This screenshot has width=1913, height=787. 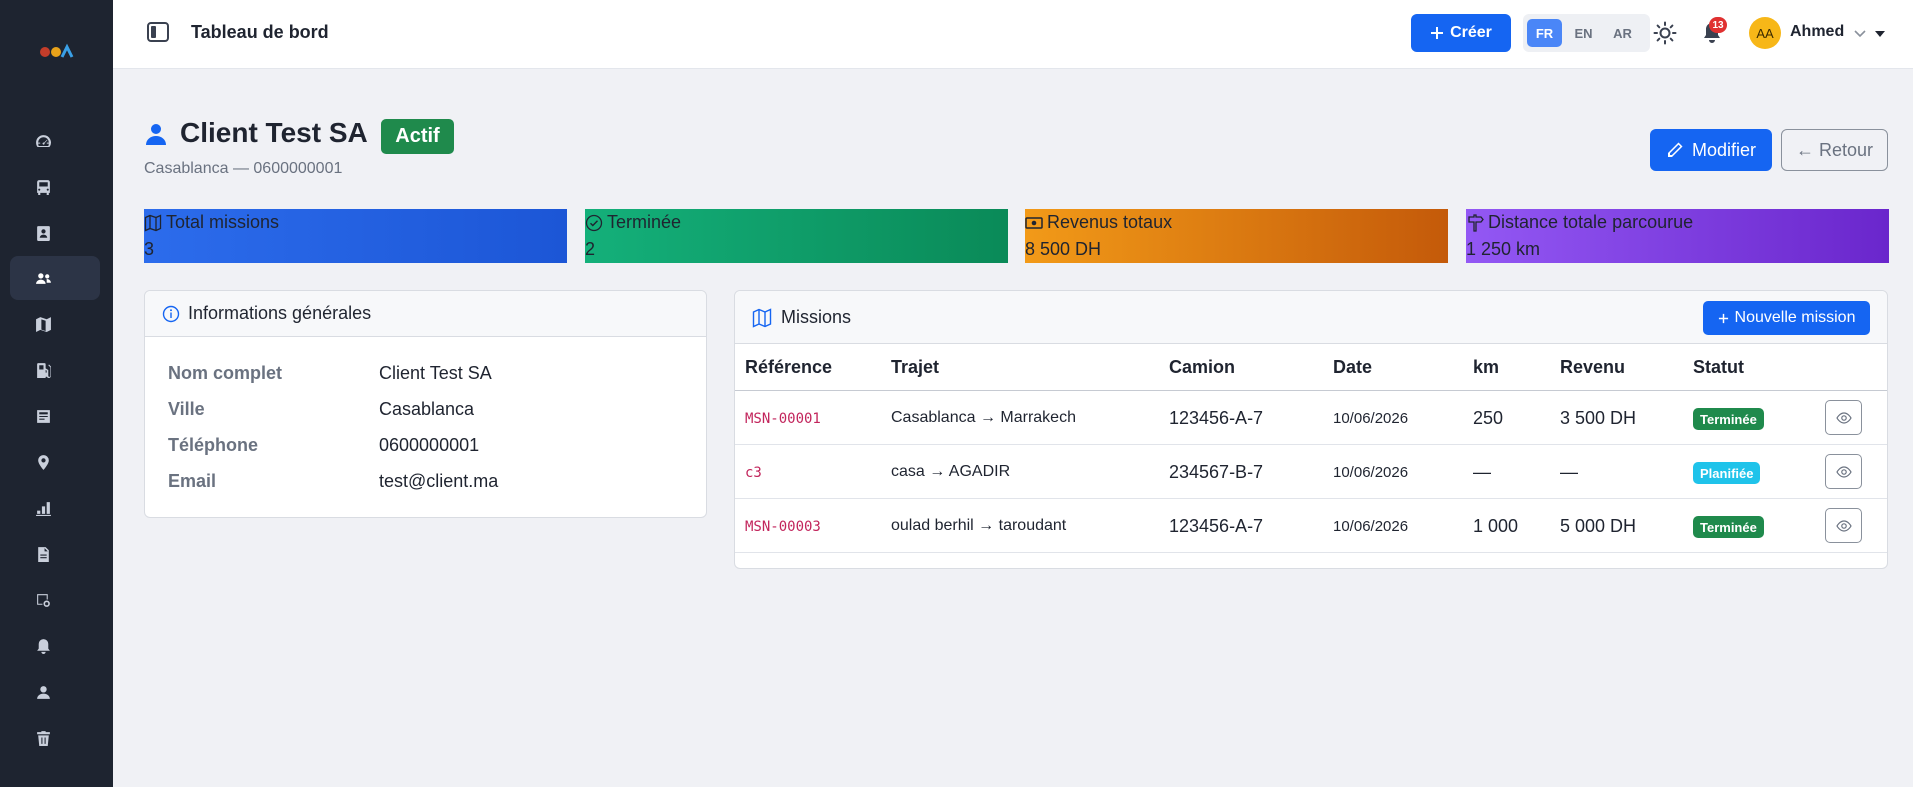 I want to click on column-header-truck: Camion, so click(x=1202, y=367).